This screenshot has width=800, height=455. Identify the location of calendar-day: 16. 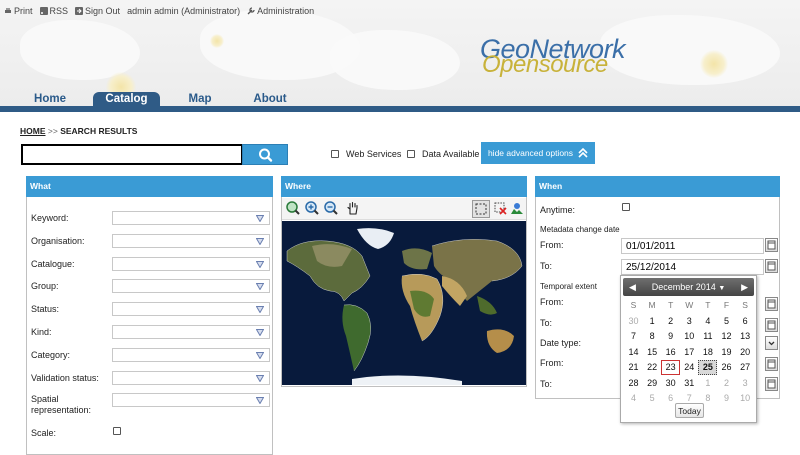
(670, 352).